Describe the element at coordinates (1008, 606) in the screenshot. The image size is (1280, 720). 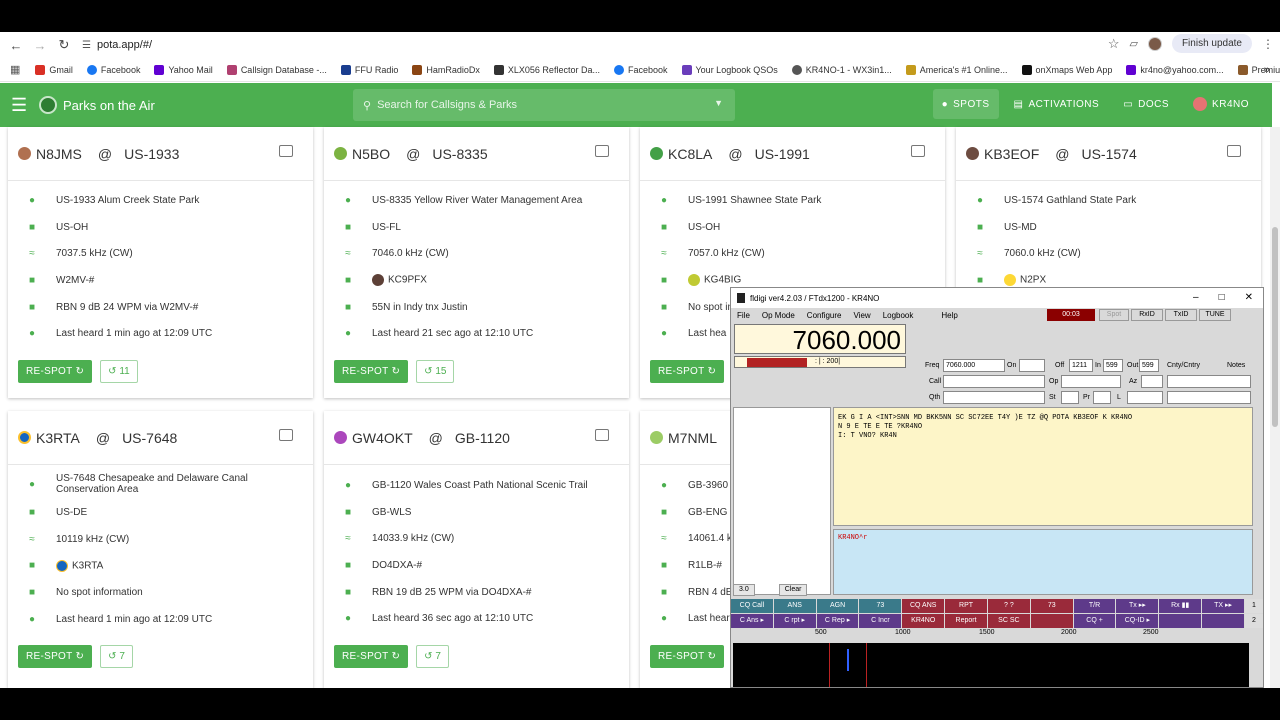
I see `macro-button: ? ?` at that location.